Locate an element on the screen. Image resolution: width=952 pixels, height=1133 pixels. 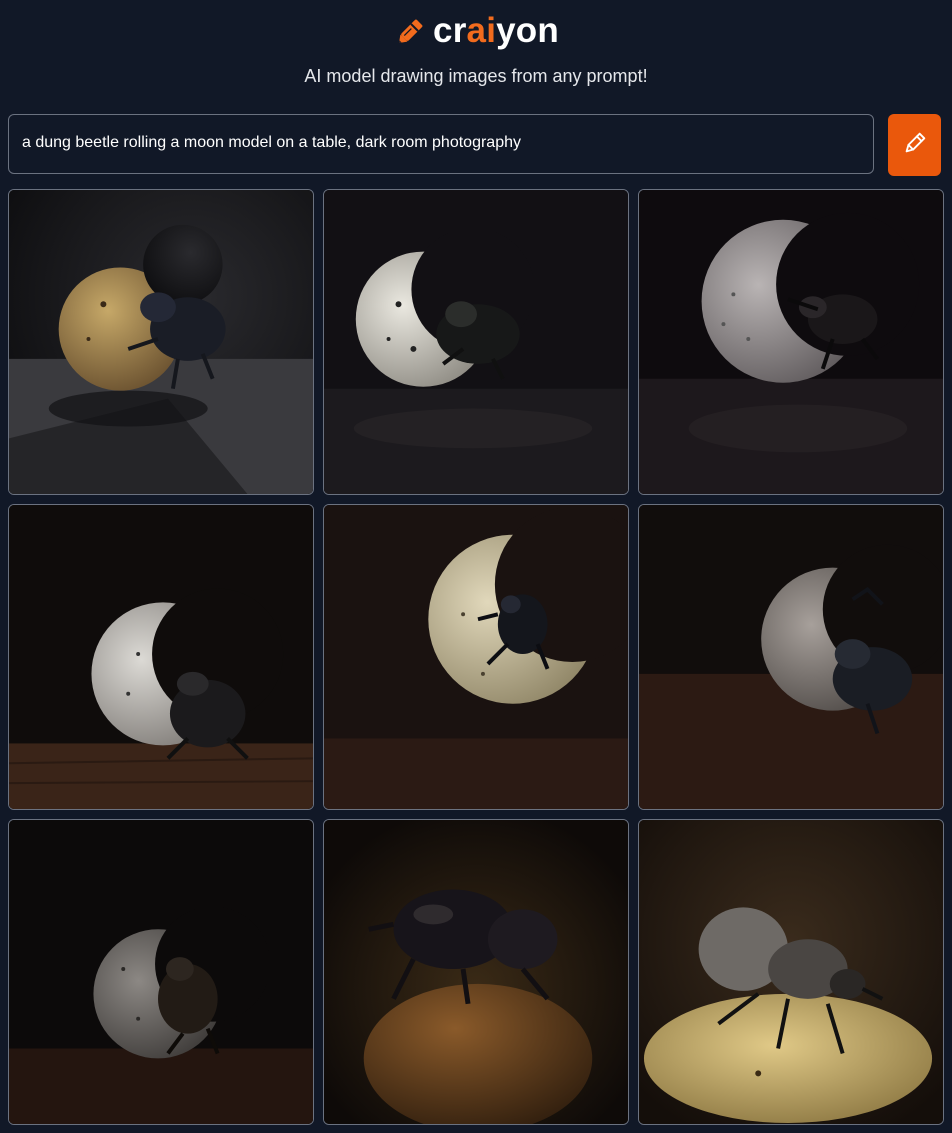
draw-button is located at coordinates (914, 145).